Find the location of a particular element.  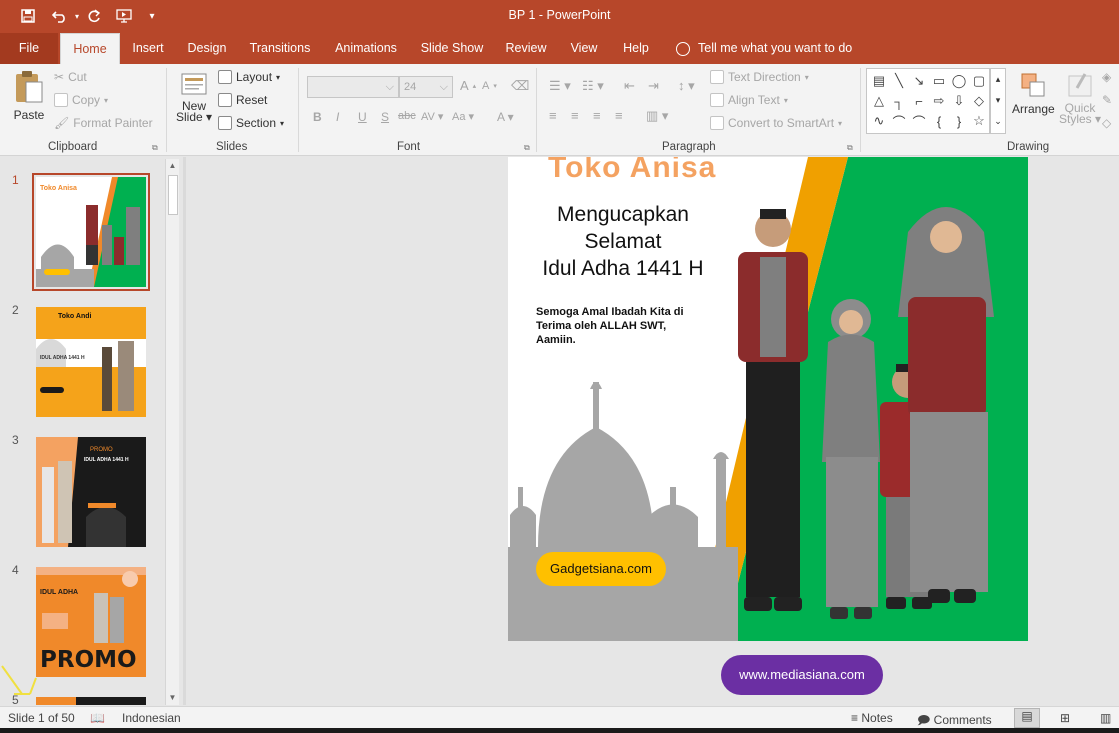

layout-button: Layout ▾ is located at coordinates (249, 77).